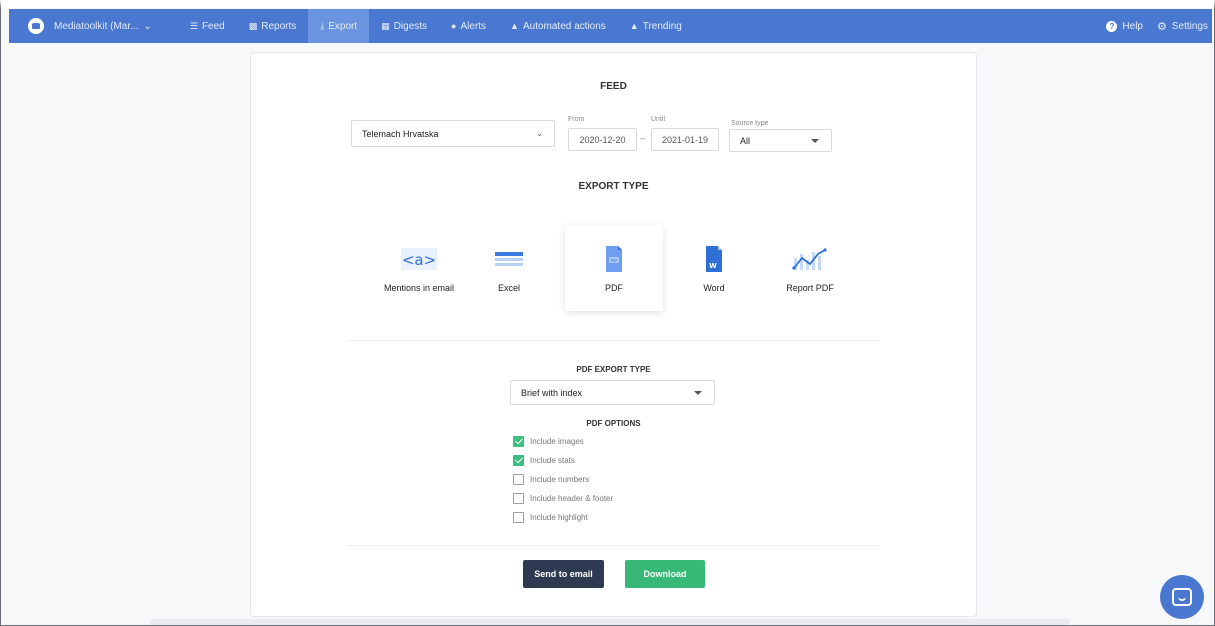 This screenshot has width=1215, height=626. Describe the element at coordinates (643, 138) in the screenshot. I see `date-range-dash: –` at that location.